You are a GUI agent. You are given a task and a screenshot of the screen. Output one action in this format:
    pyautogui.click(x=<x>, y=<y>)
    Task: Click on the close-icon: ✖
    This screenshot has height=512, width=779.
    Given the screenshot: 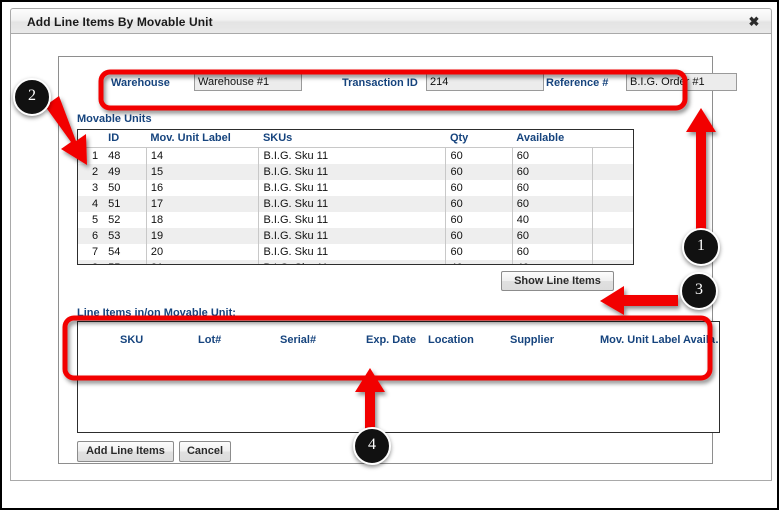 What is the action you would take?
    pyautogui.click(x=754, y=22)
    